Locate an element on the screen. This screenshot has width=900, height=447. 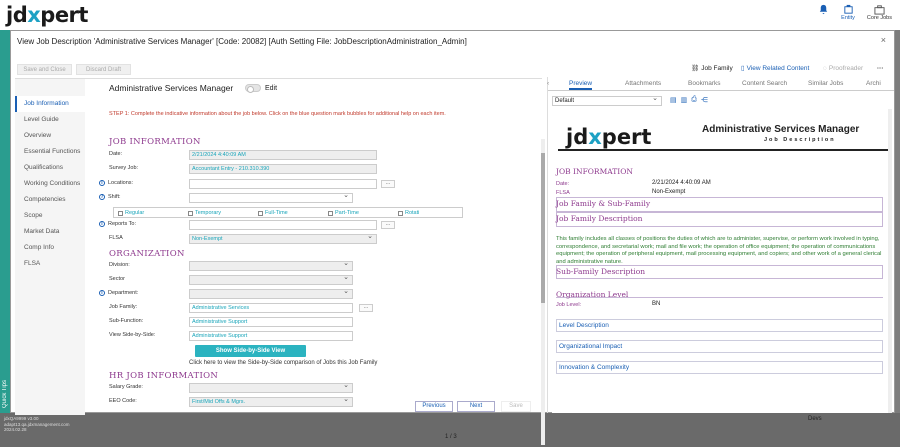
tabs-scroll-left-icon: ‹ is located at coordinates (548, 83).